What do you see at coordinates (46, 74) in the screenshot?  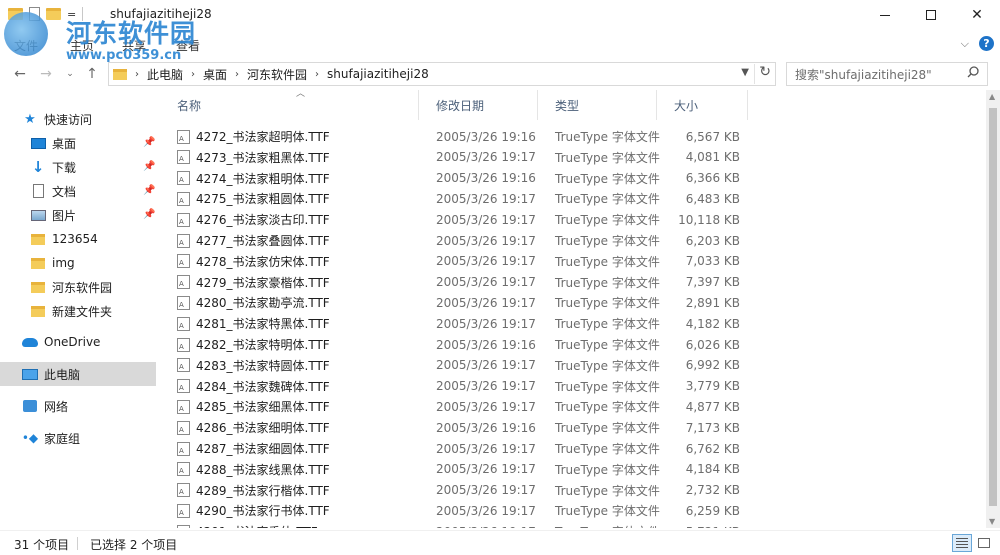 I see `forward-button: →` at bounding box center [46, 74].